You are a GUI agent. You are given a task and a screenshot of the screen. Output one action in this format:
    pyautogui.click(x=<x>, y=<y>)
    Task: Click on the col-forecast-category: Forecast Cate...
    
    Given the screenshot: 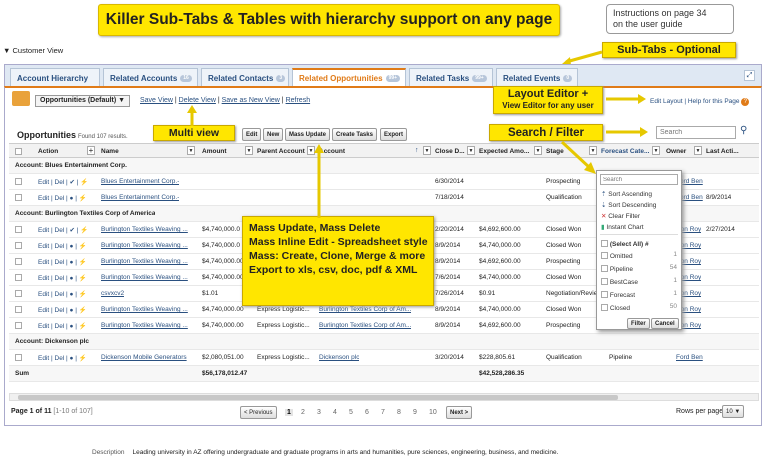 What is the action you would take?
    pyautogui.click(x=625, y=151)
    